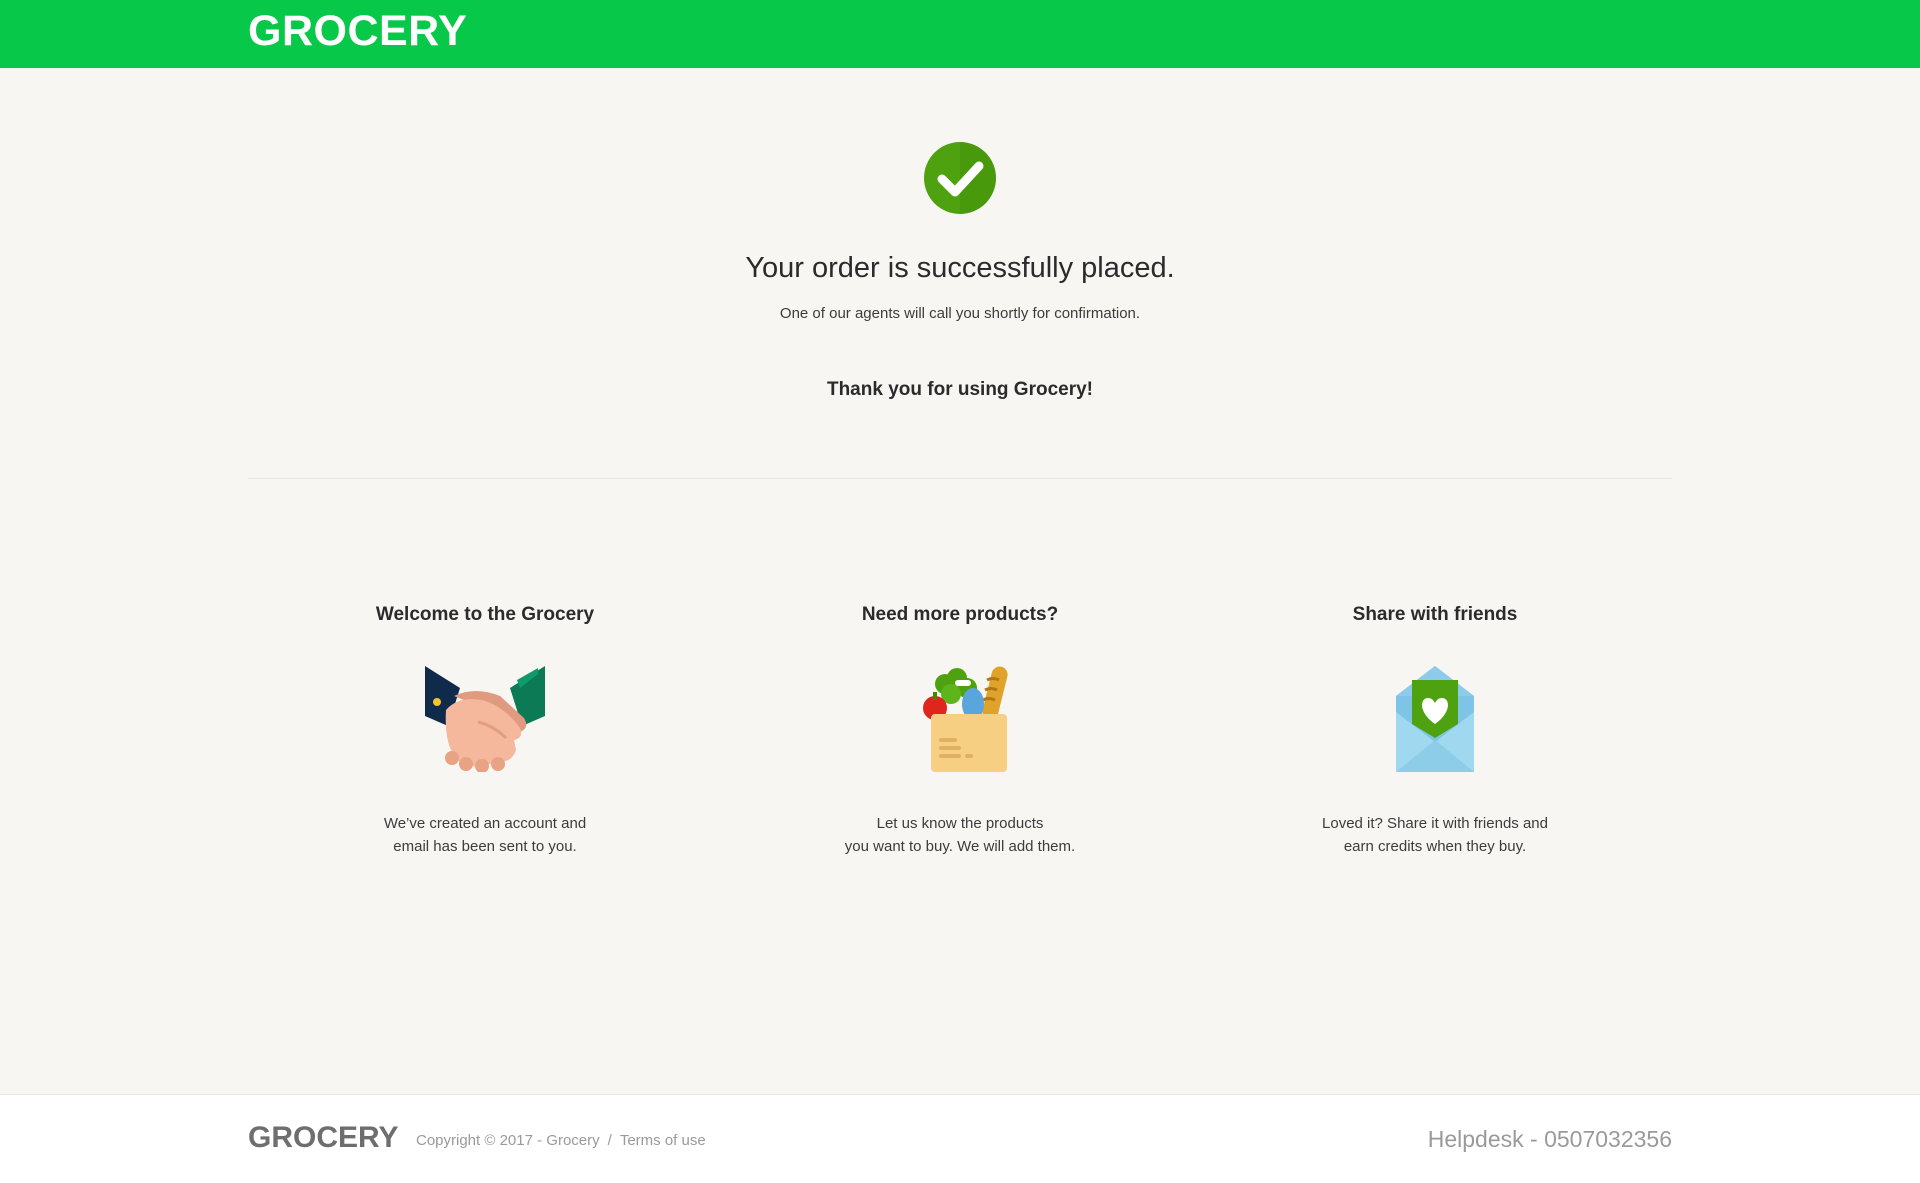  I want to click on section-divider, so click(960, 478).